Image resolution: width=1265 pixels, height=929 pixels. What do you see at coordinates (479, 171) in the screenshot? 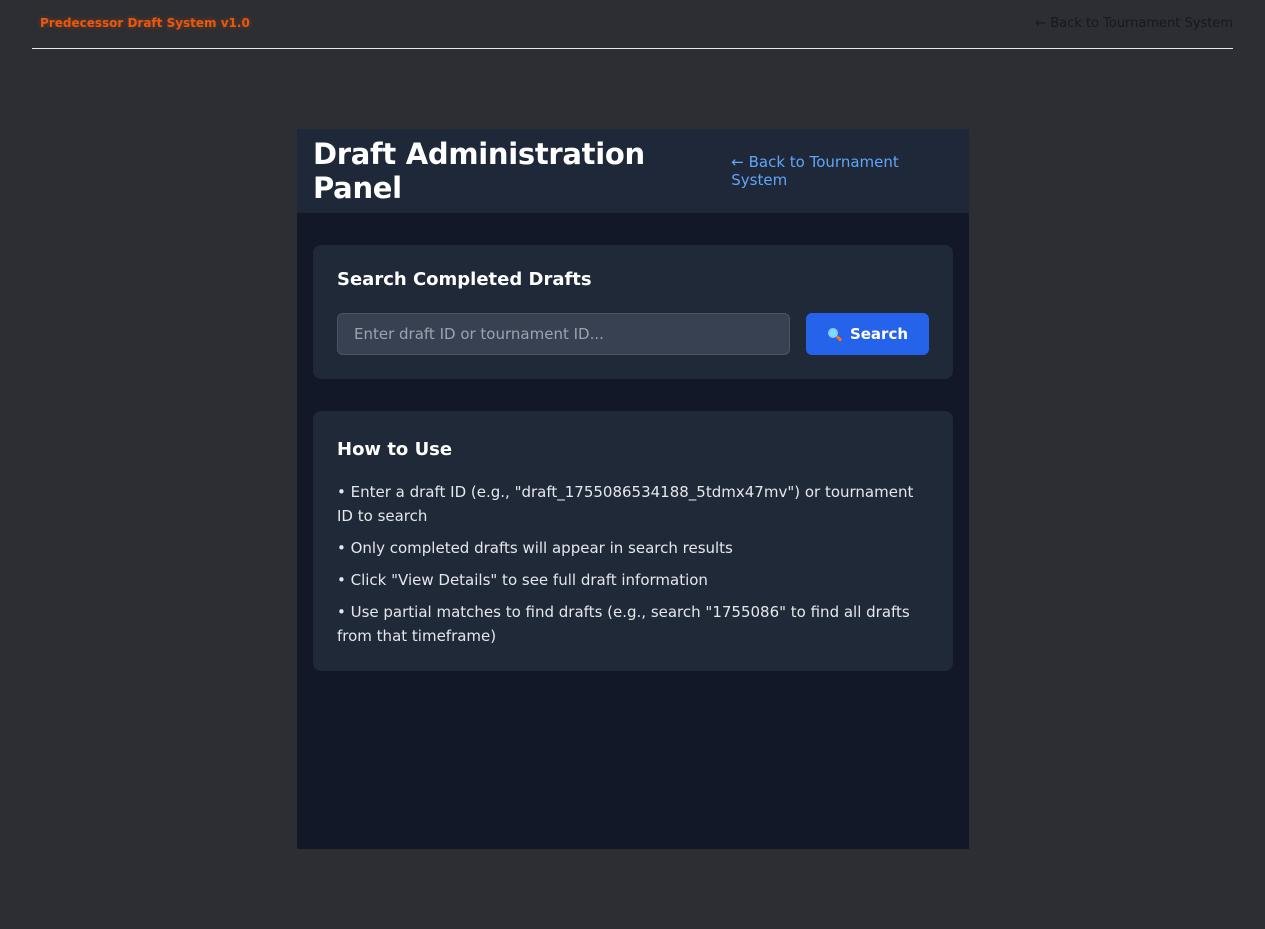
I see `page-title: Draft Administration Panel` at bounding box center [479, 171].